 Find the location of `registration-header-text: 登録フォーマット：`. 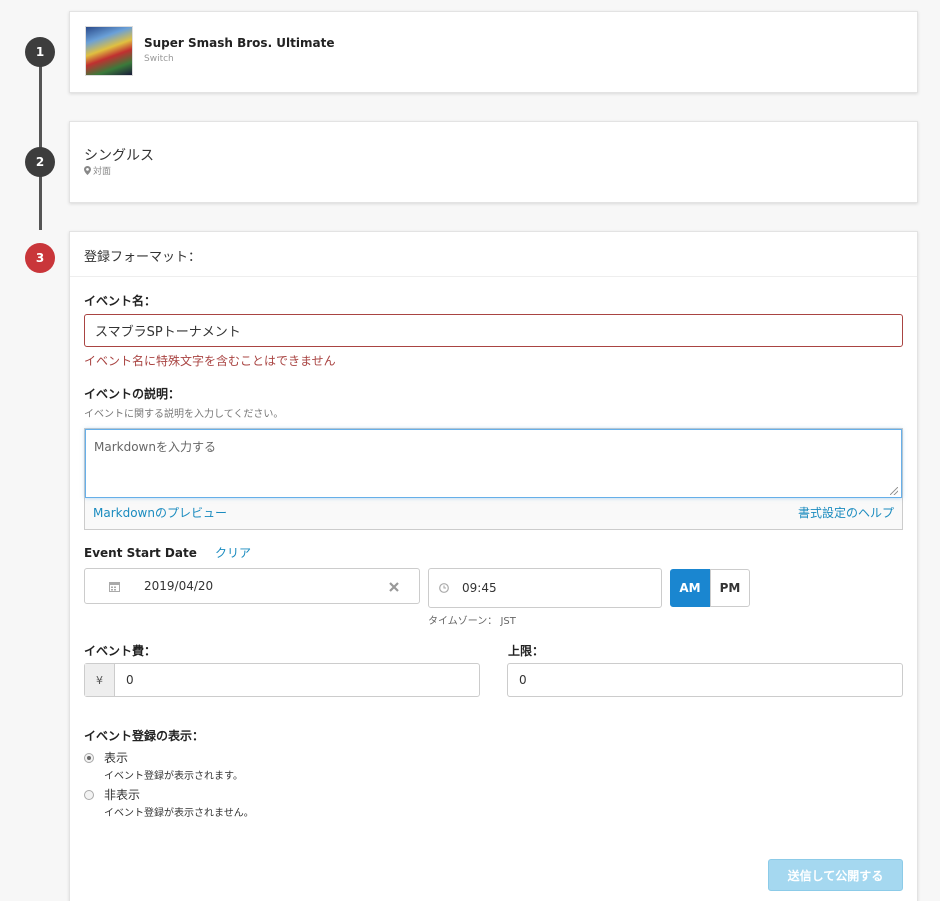

registration-header-text: 登録フォーマット： is located at coordinates (143, 257).